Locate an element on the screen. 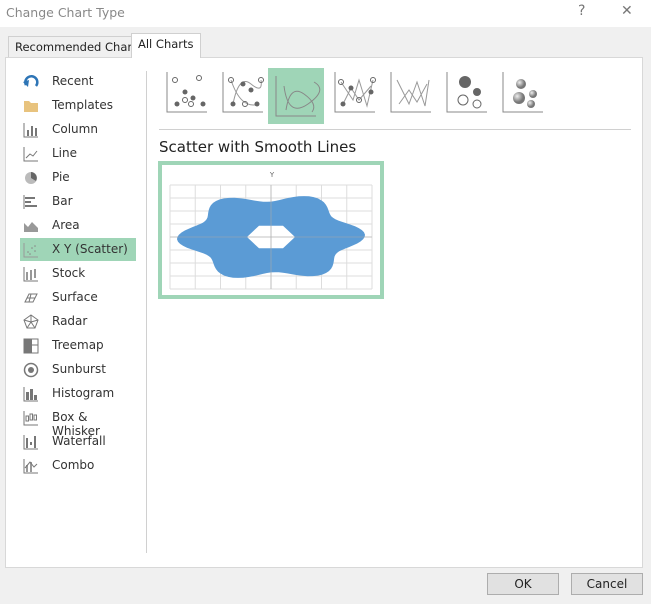 This screenshot has width=651, height=604. sidebar-item-combo: Combo is located at coordinates (78, 465).